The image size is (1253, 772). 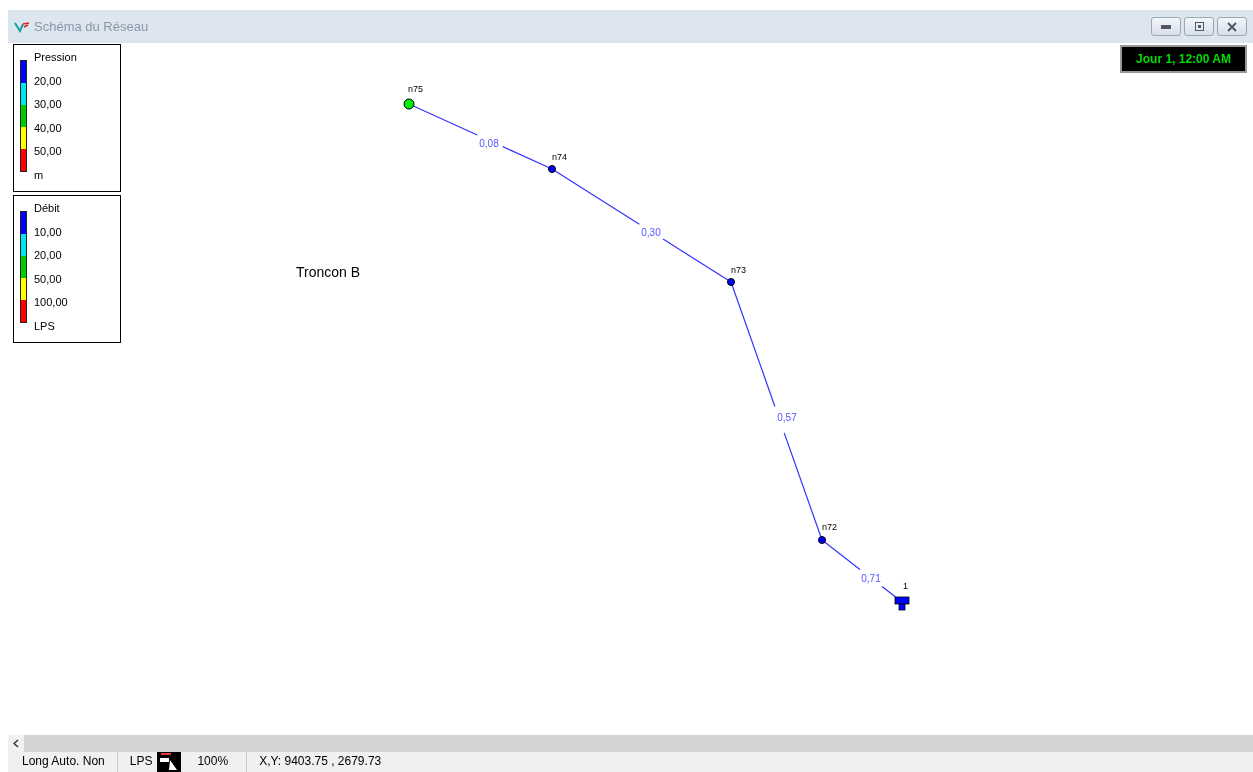 What do you see at coordinates (489, 143) in the screenshot?
I see `flow-value: 0,08` at bounding box center [489, 143].